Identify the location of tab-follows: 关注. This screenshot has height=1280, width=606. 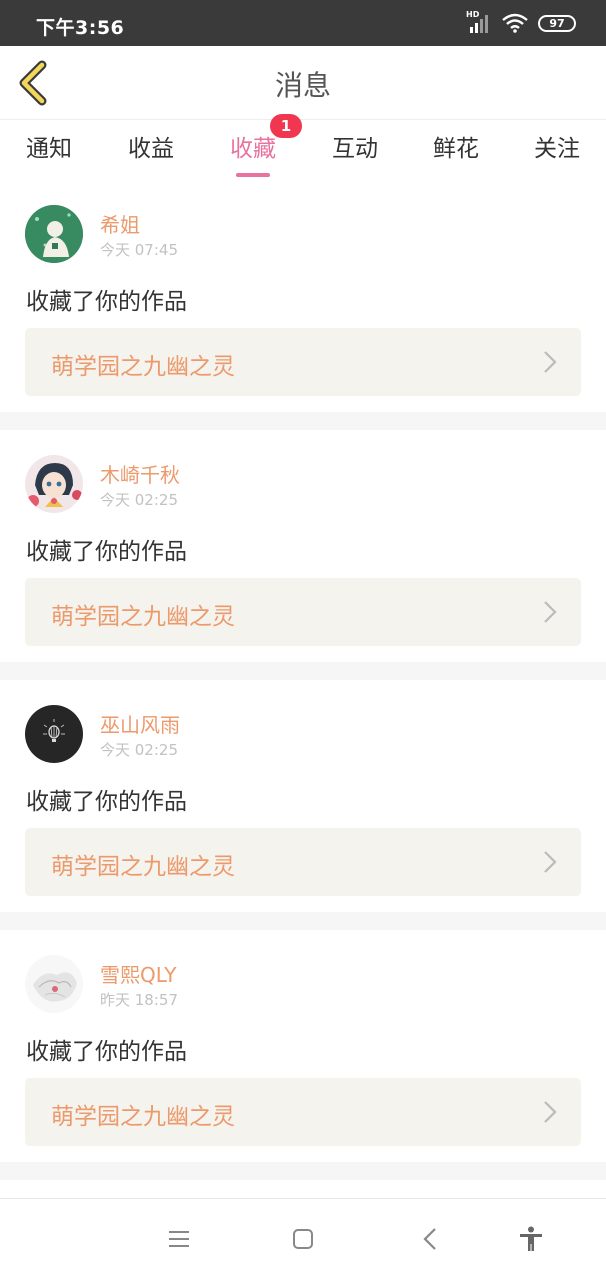
(557, 146).